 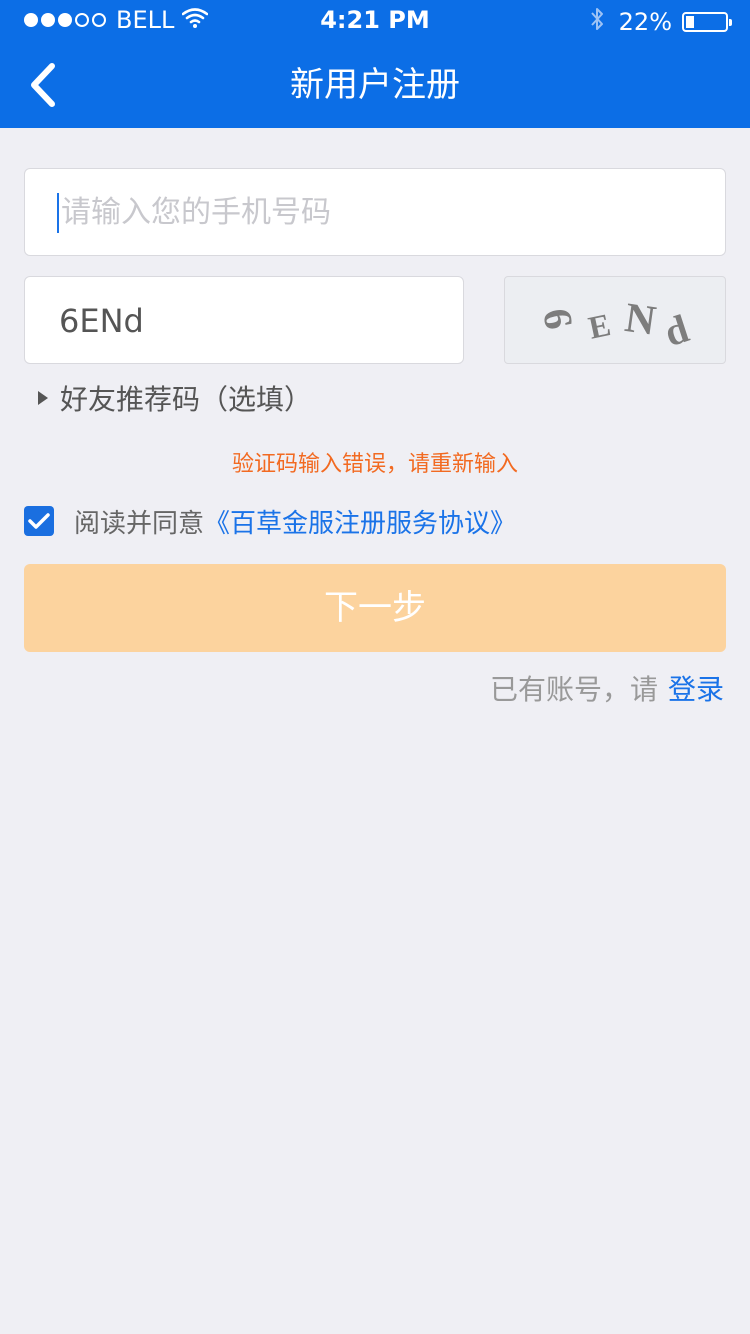 What do you see at coordinates (375, 608) in the screenshot?
I see `next-button: 下一步` at bounding box center [375, 608].